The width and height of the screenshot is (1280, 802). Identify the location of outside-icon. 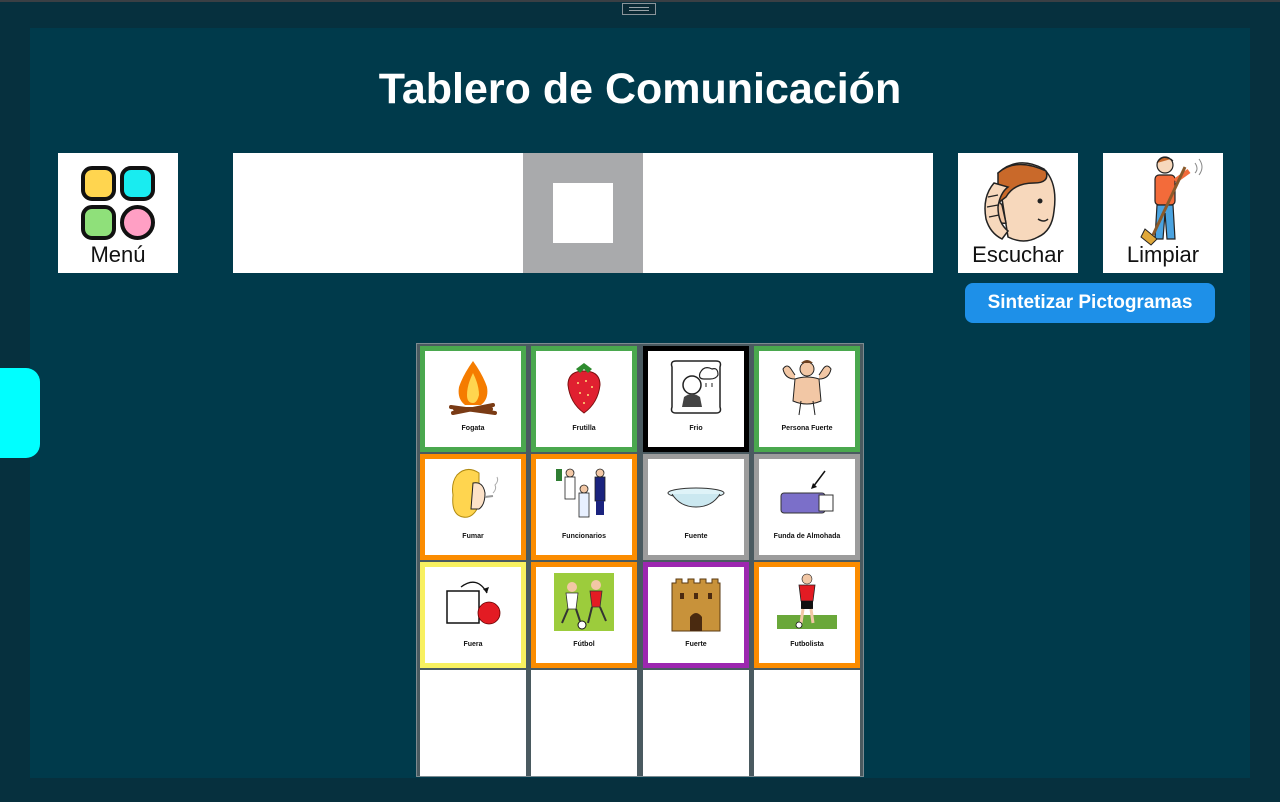
(473, 603).